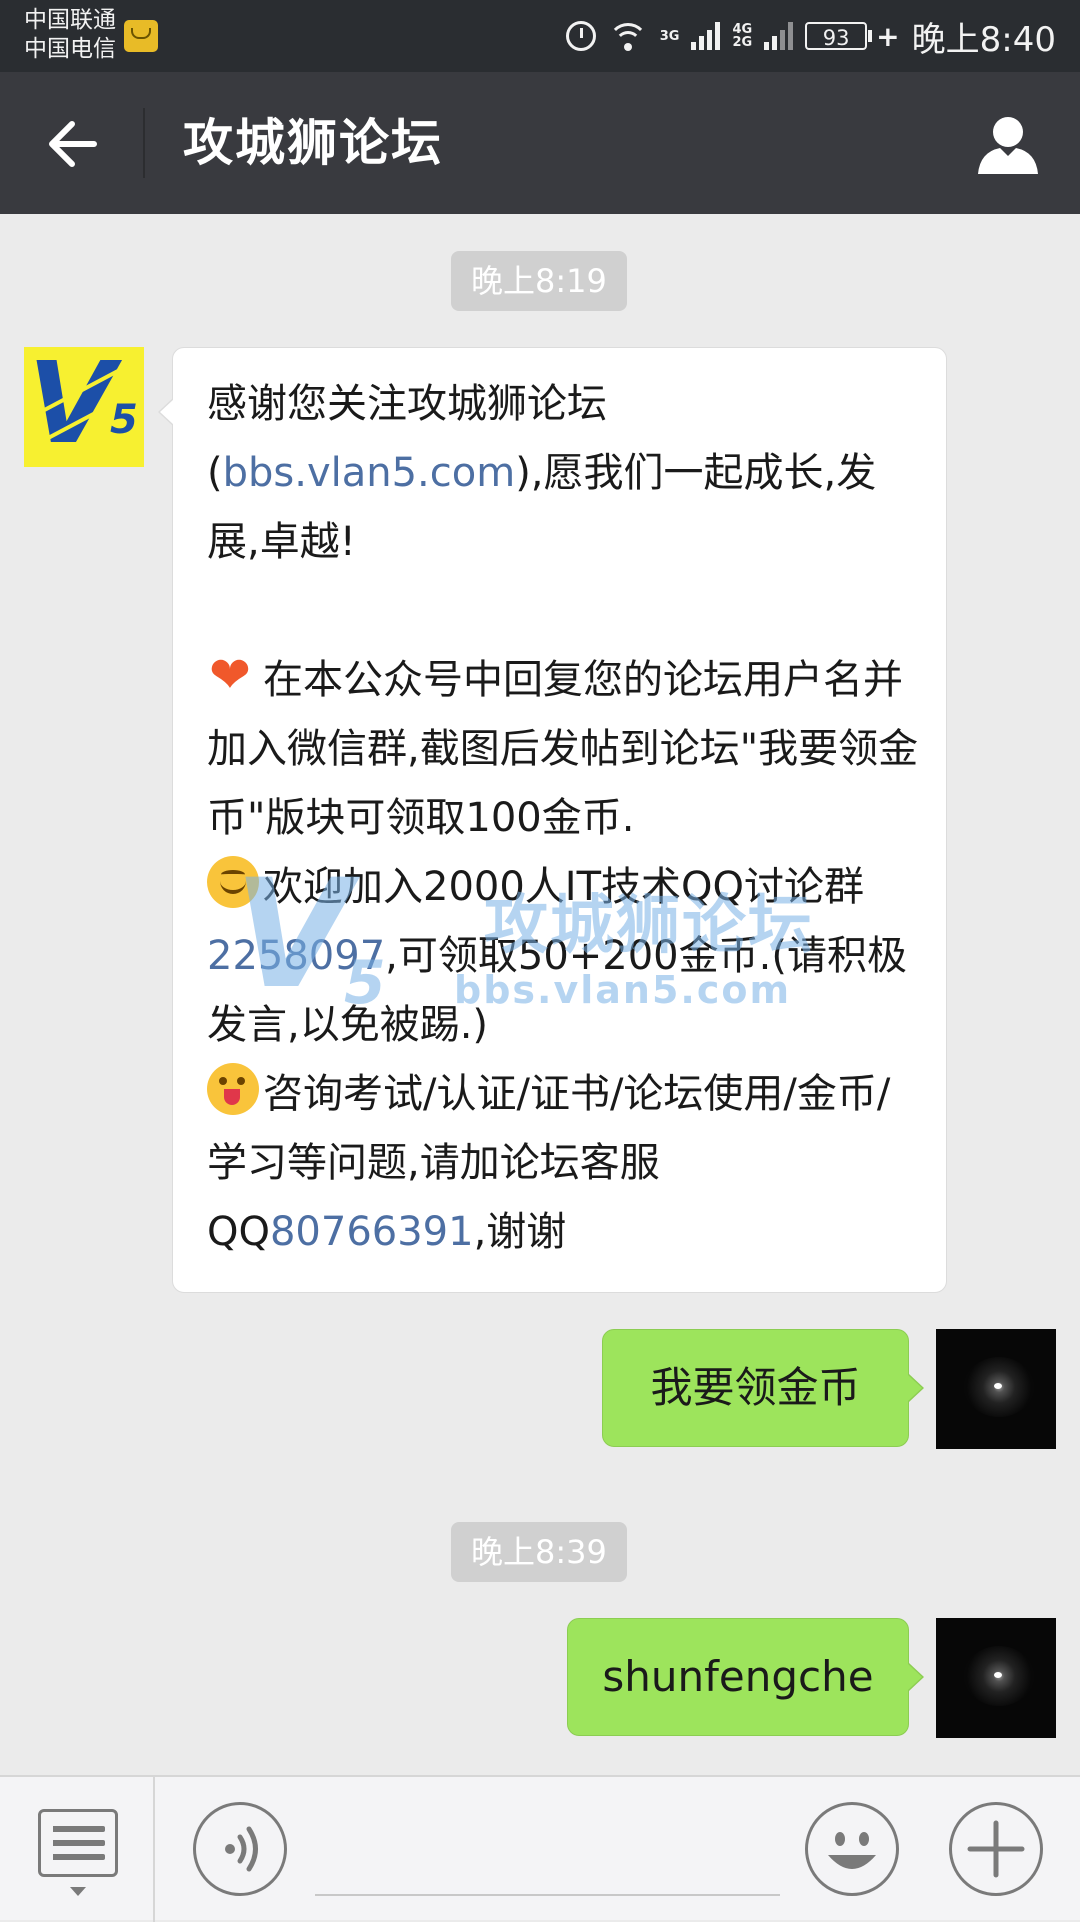  Describe the element at coordinates (313, 143) in the screenshot. I see `page-title: 攻城狮论坛` at that location.